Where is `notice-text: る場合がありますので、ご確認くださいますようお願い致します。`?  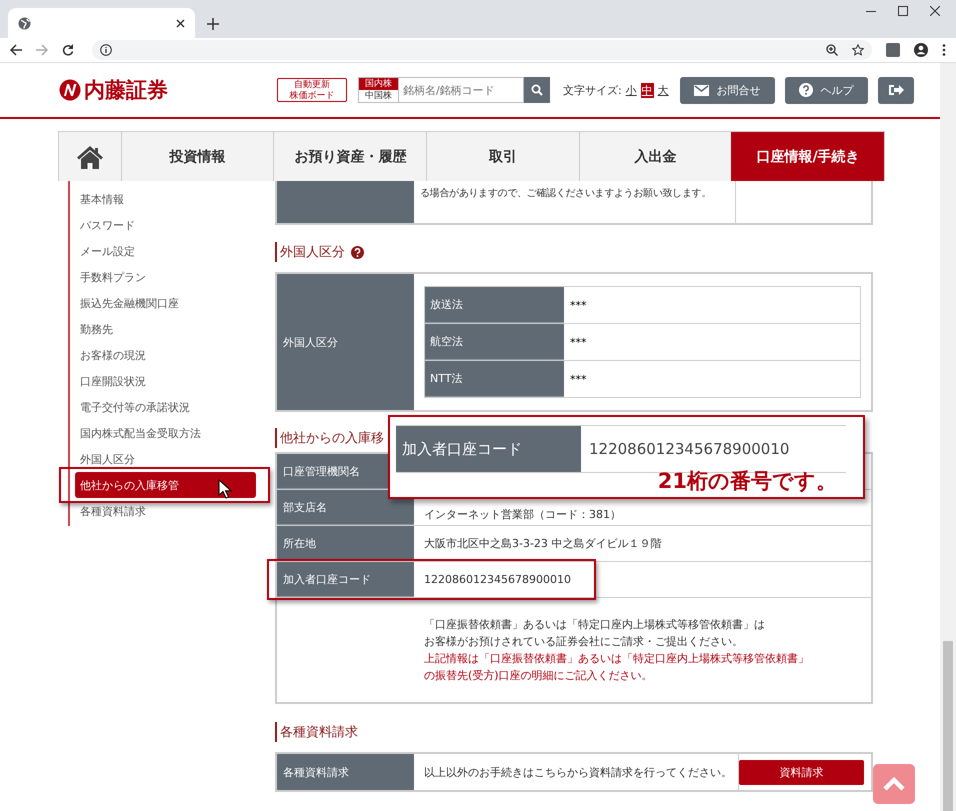 notice-text: る場合がありますので、ご確認くださいますようお願い致します。 is located at coordinates (565, 193).